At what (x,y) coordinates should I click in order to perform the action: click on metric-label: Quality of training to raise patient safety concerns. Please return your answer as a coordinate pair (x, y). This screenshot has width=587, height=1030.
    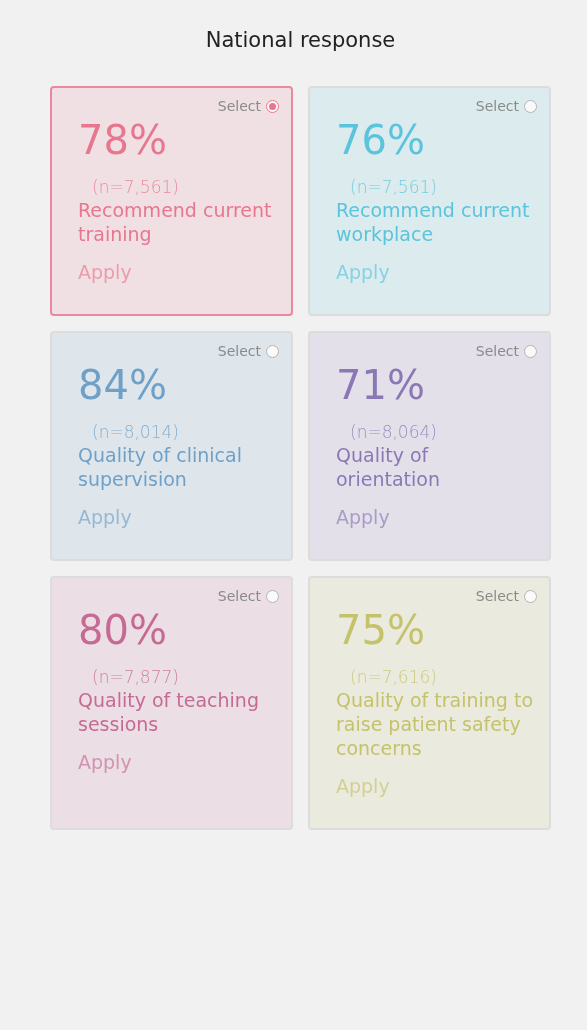
    Looking at the image, I should click on (435, 724).